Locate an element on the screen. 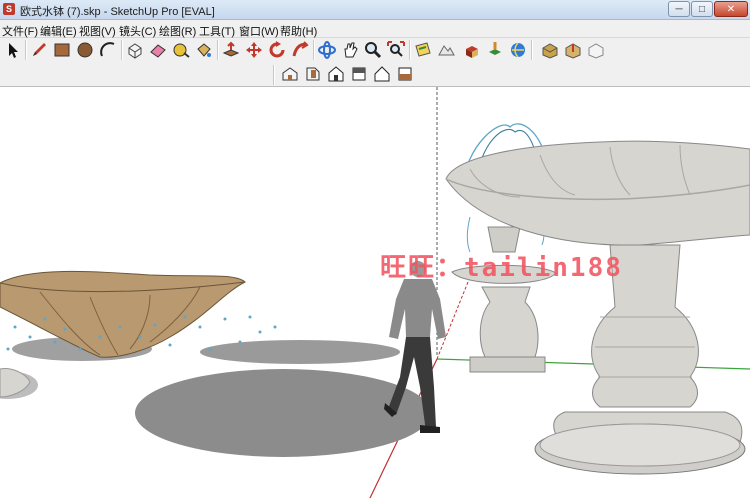 The image size is (750, 498). share-model-icon is located at coordinates (495, 50).